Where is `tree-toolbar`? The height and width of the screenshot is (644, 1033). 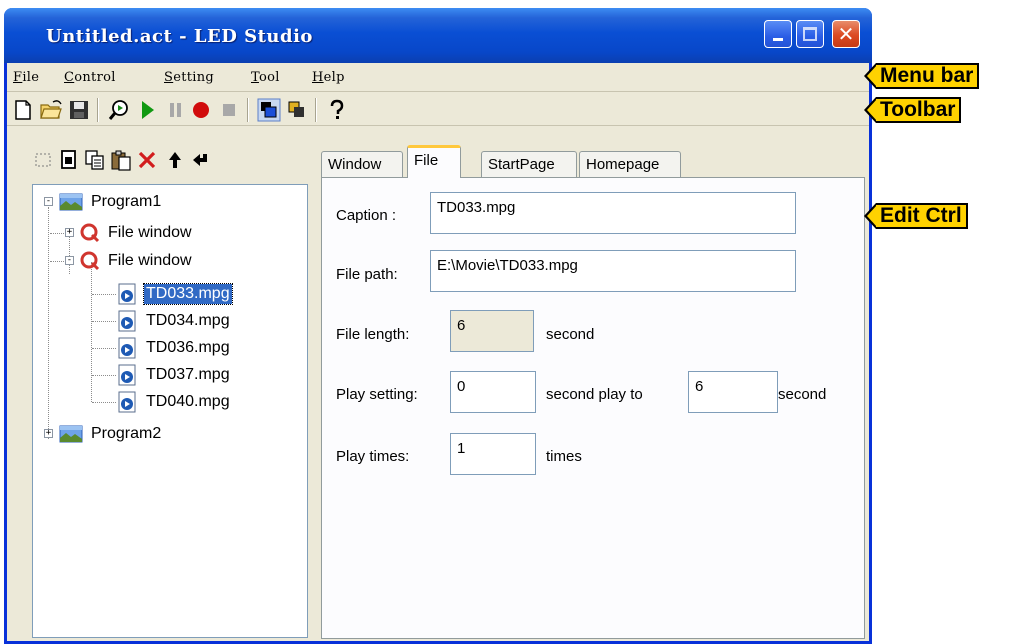
tree-toolbar is located at coordinates (157, 159).